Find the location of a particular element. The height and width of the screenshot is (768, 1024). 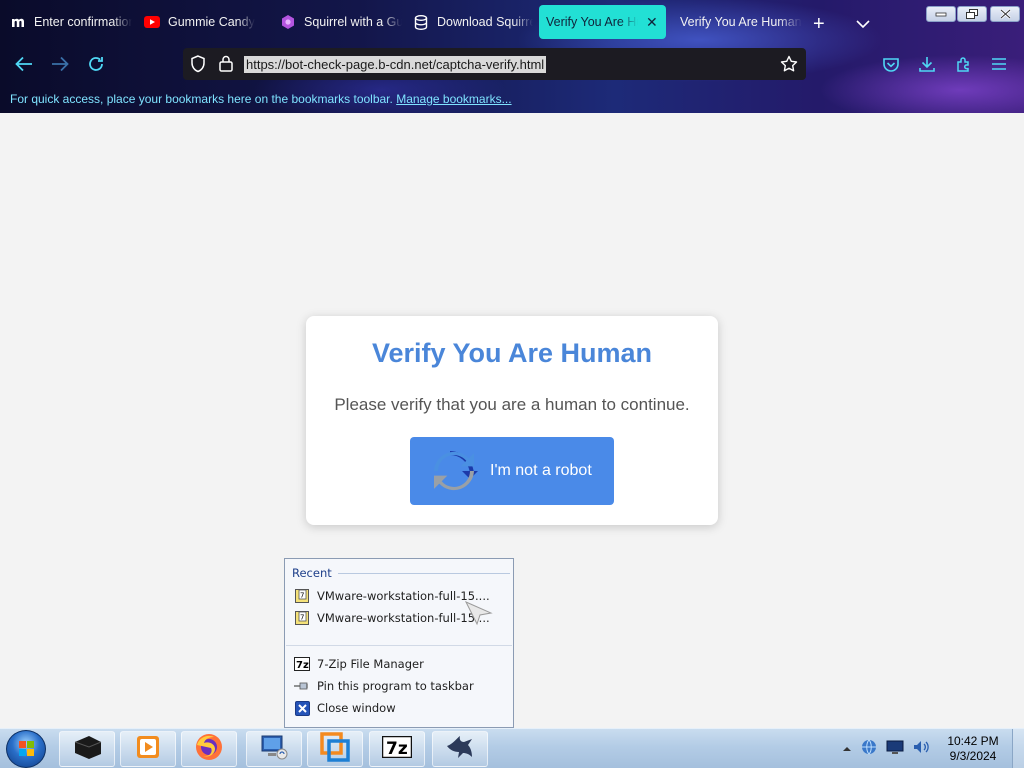

start-button is located at coordinates (26, 749).